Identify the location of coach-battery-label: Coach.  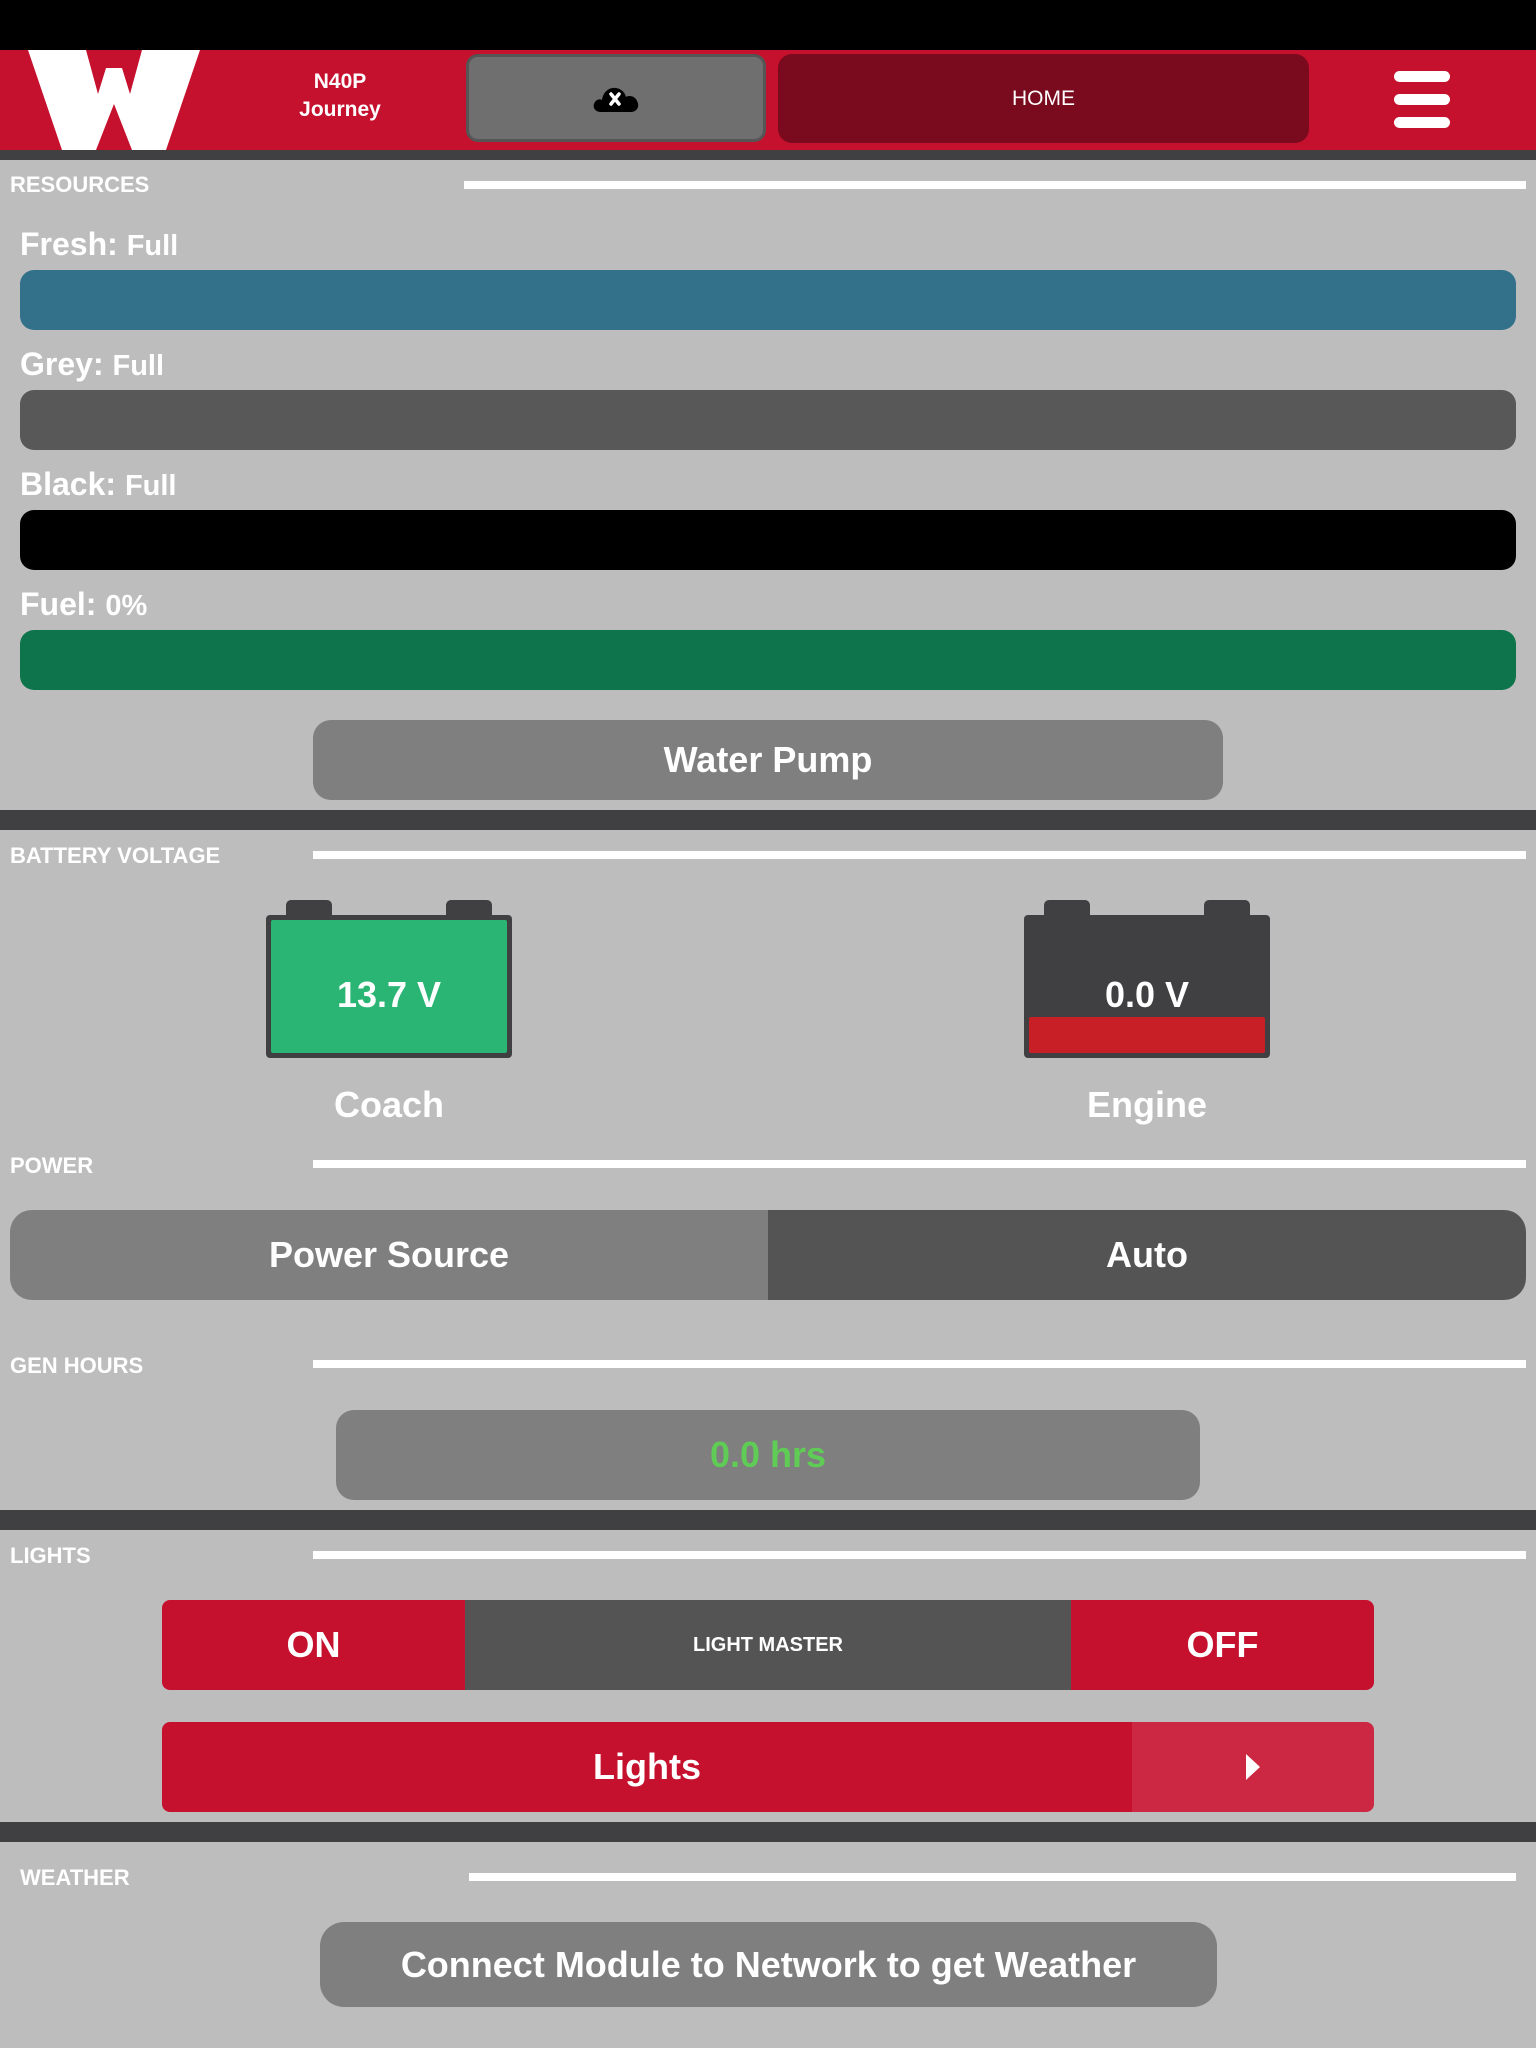
(389, 1104).